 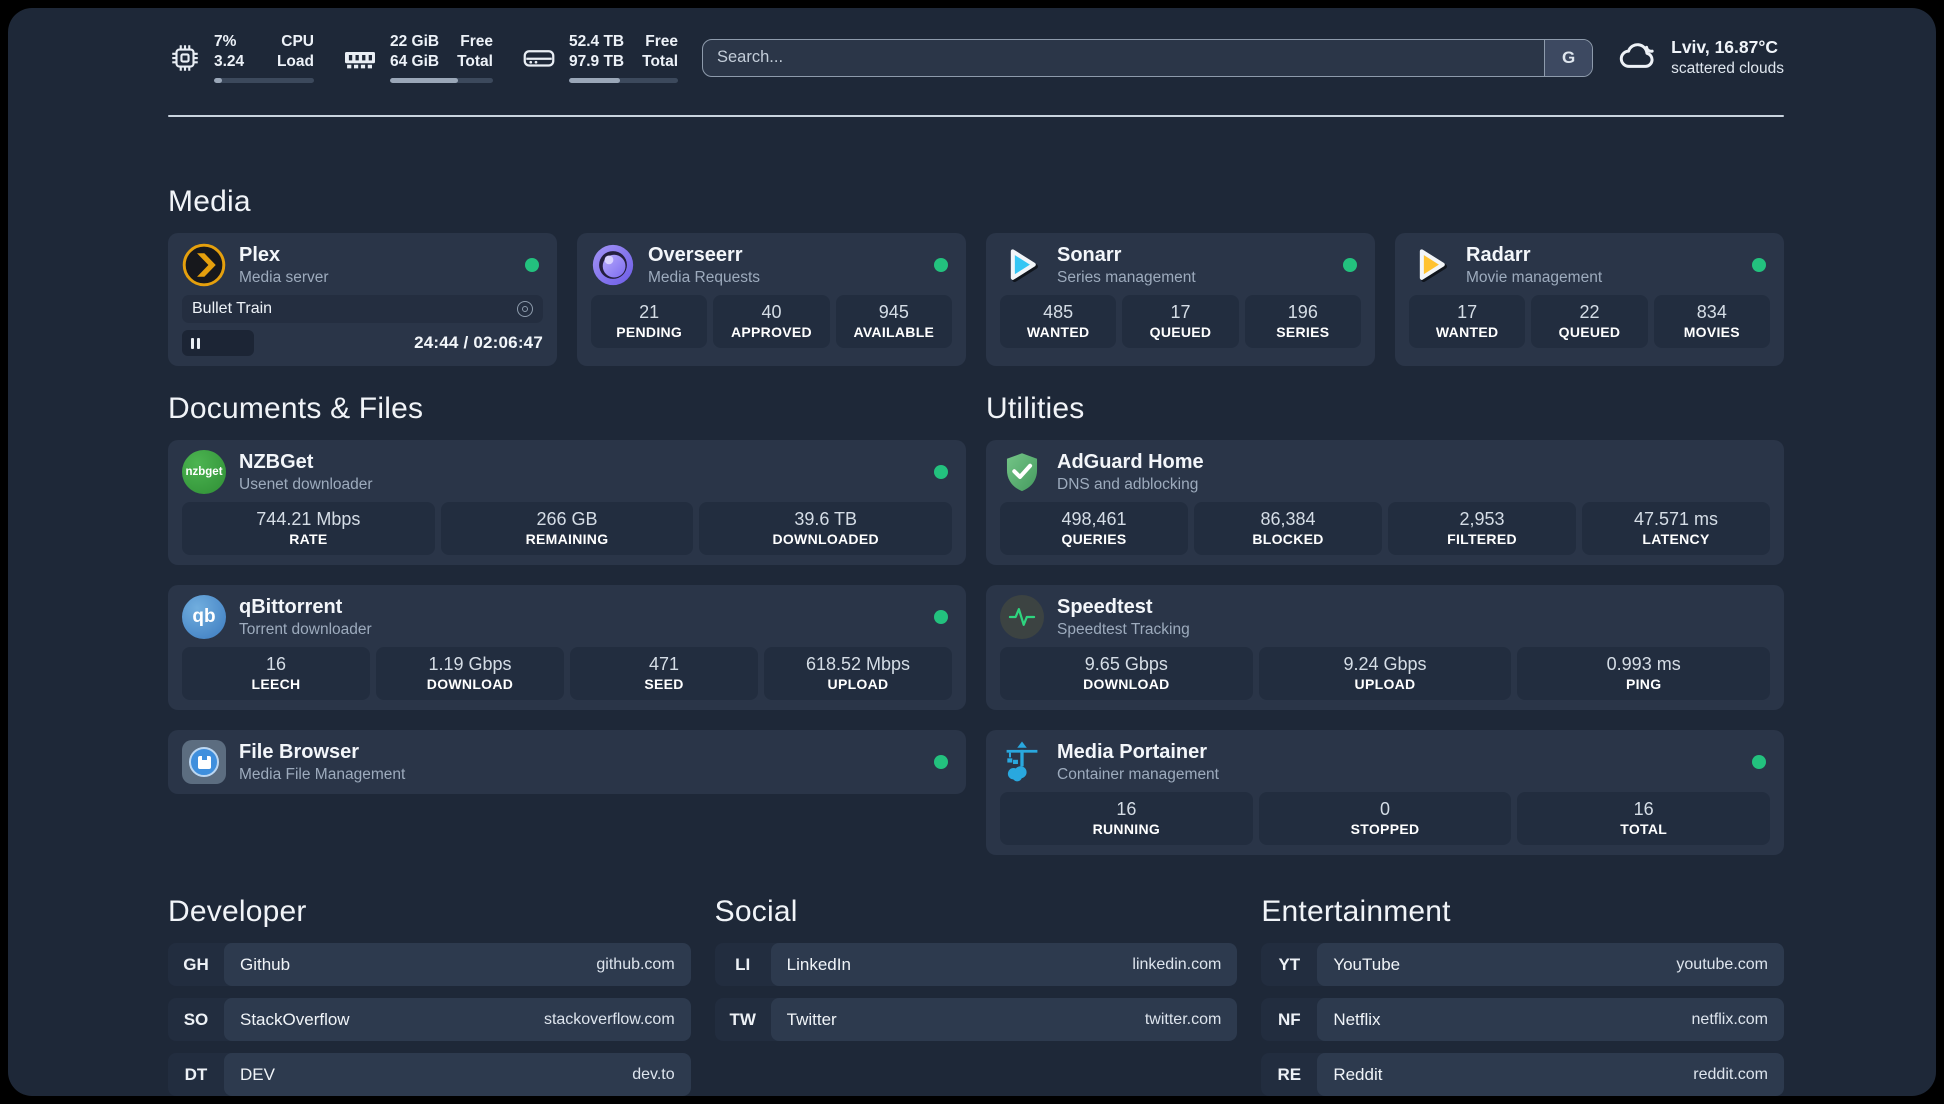 What do you see at coordinates (1385, 674) in the screenshot?
I see `stat-tile: 9.24 Gbps UPLOAD` at bounding box center [1385, 674].